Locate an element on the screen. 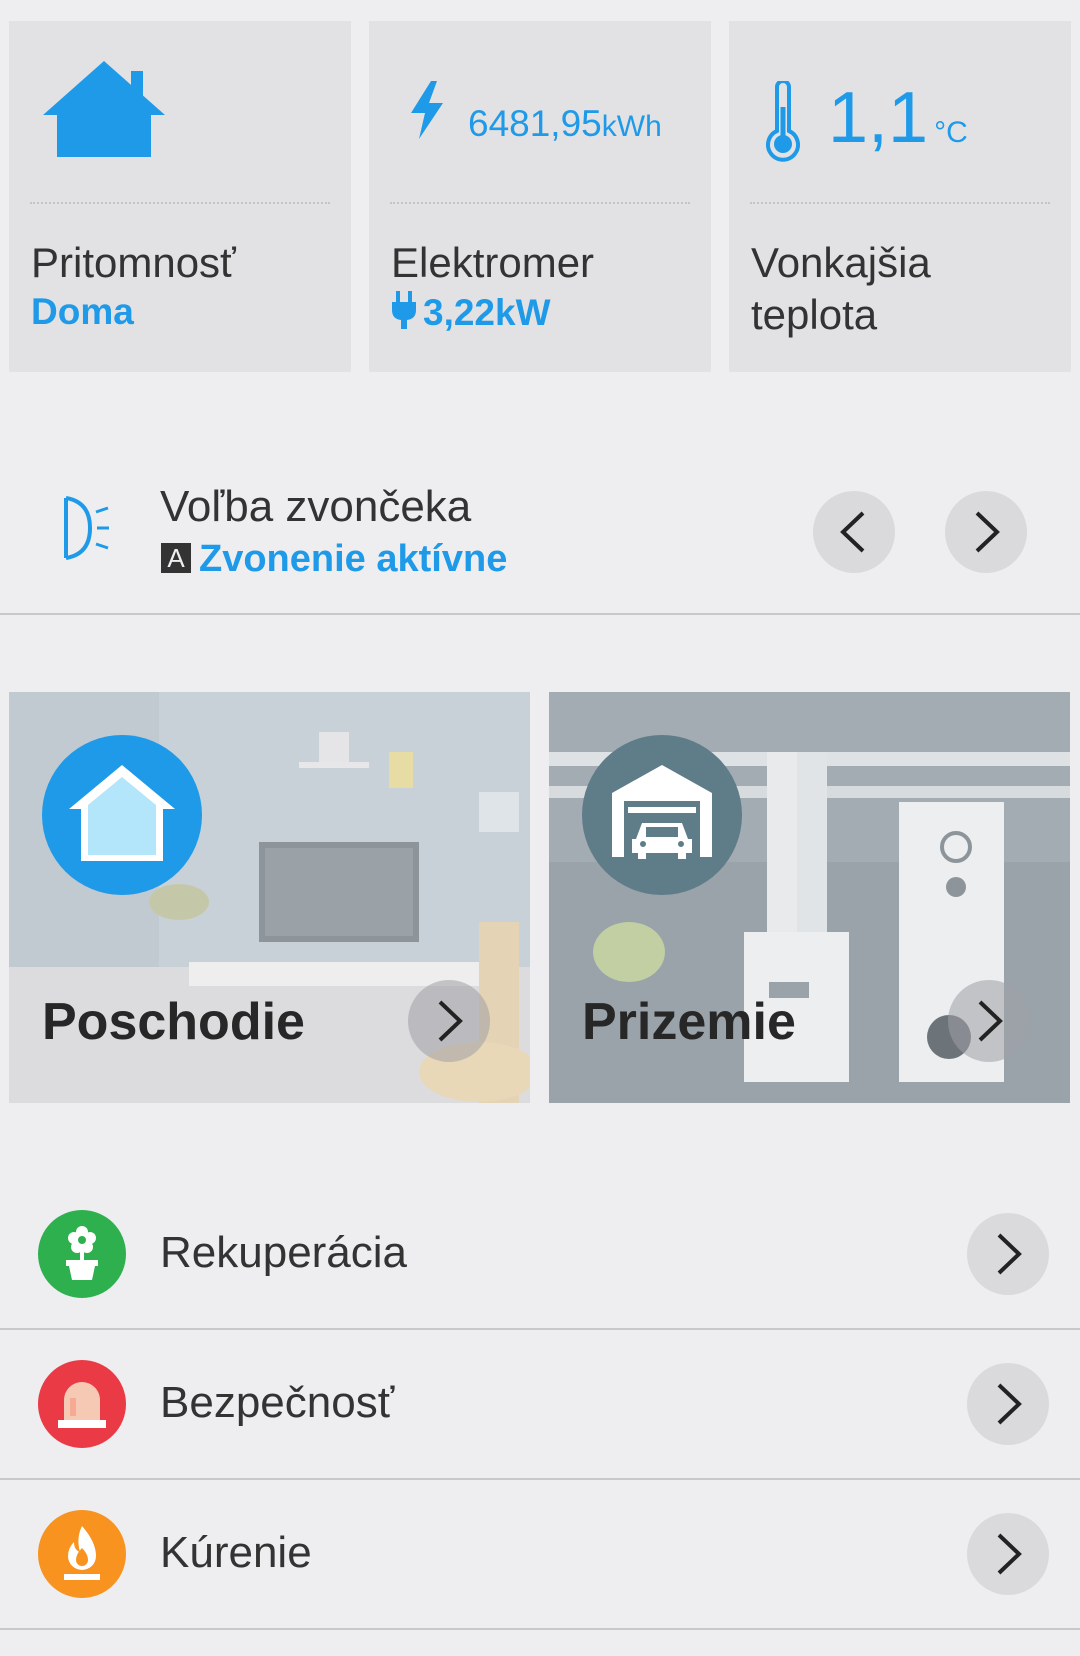 The image size is (1080, 1656). mode-badge: A is located at coordinates (176, 558).